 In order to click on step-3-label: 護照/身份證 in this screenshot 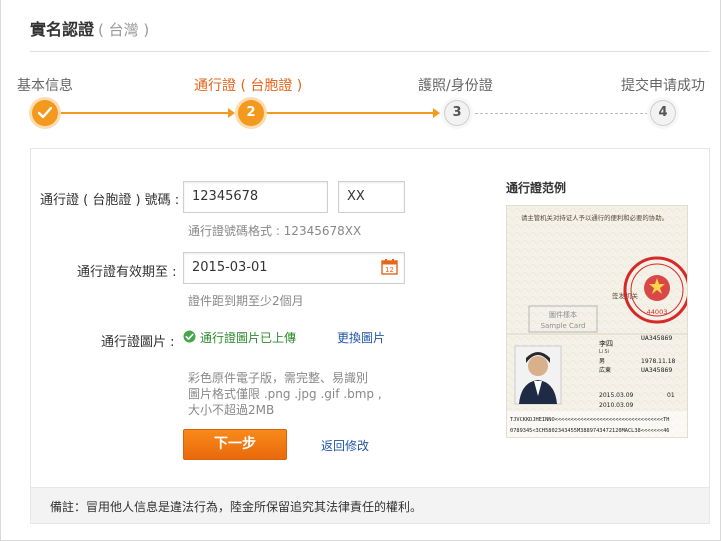, I will do `click(455, 86)`.